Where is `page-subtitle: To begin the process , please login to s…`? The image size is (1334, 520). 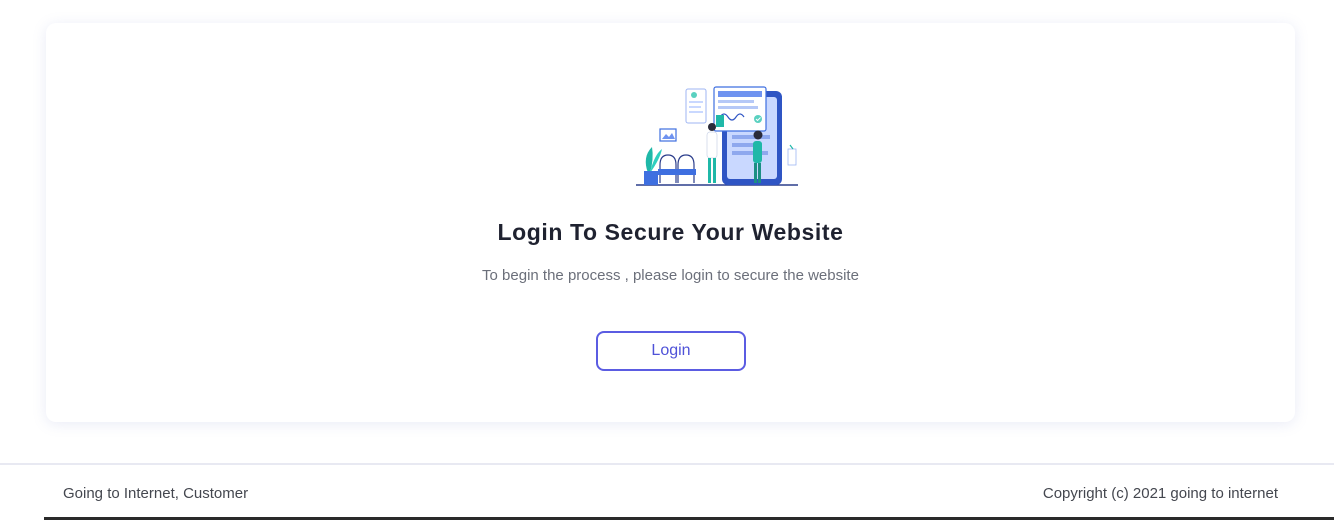 page-subtitle: To begin the process , please login to s… is located at coordinates (670, 275).